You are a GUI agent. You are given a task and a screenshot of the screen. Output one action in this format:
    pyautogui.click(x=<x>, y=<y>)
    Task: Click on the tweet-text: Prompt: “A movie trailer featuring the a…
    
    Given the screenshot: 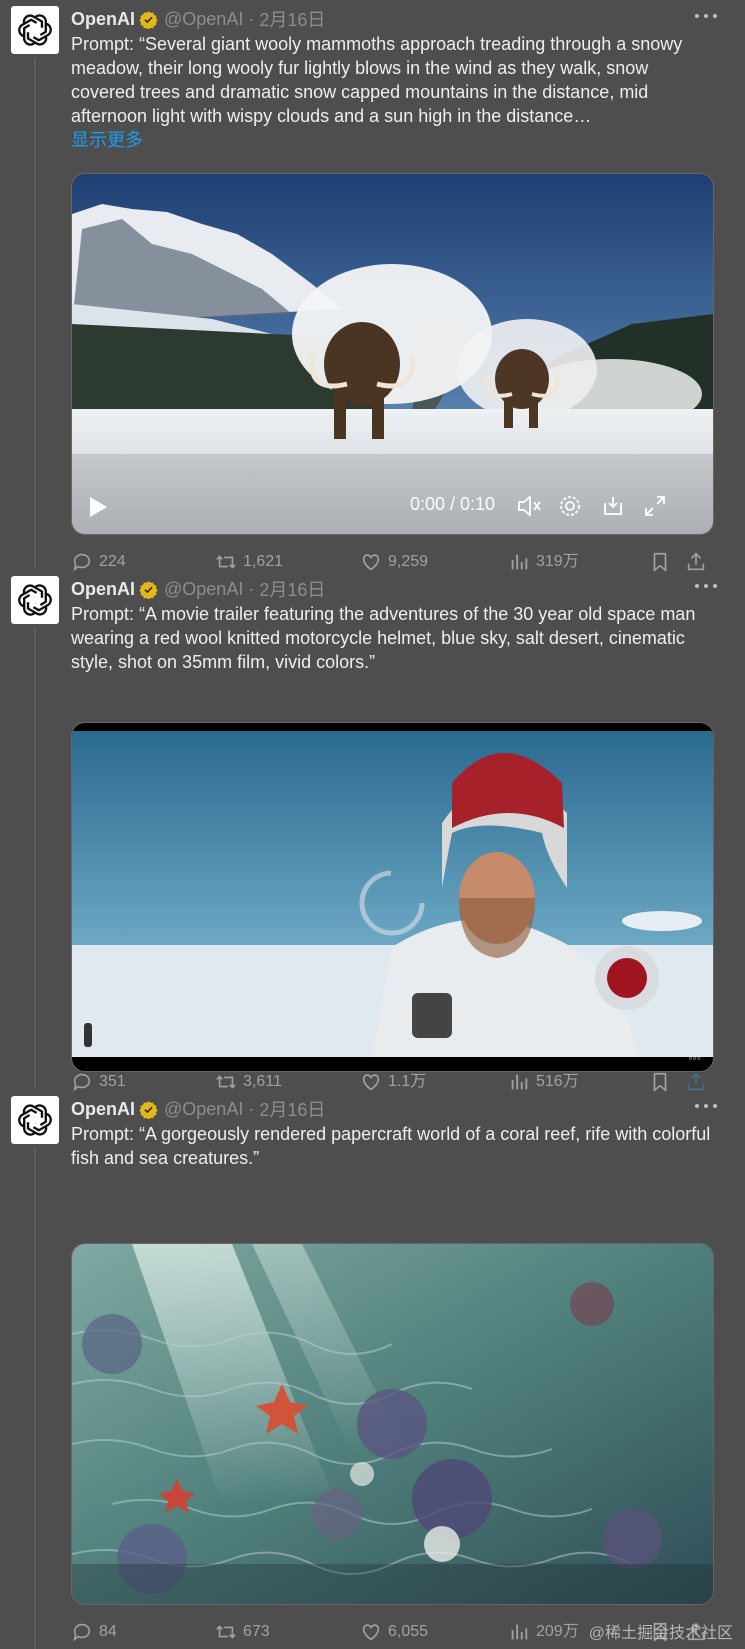 What is the action you would take?
    pyautogui.click(x=391, y=638)
    